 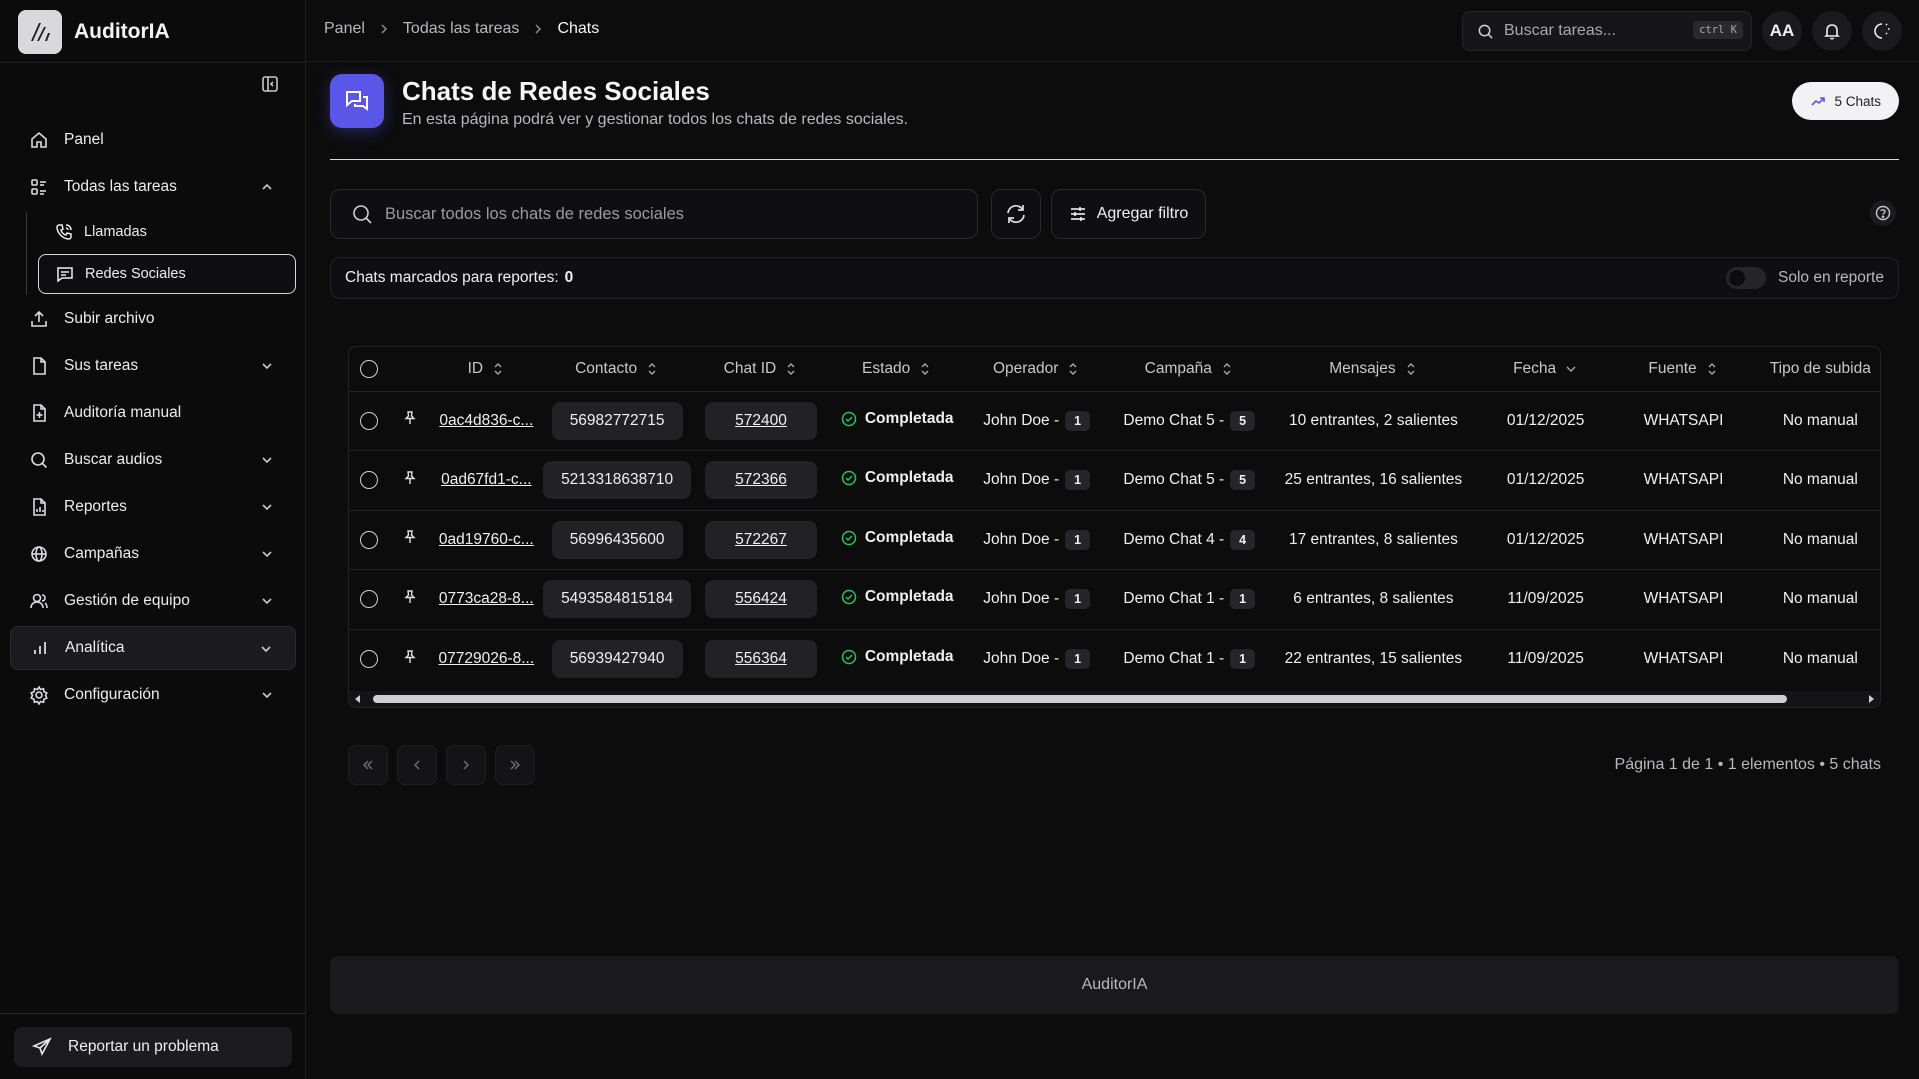 I want to click on breadcrumb-item: Todas las tareas, so click(x=461, y=29).